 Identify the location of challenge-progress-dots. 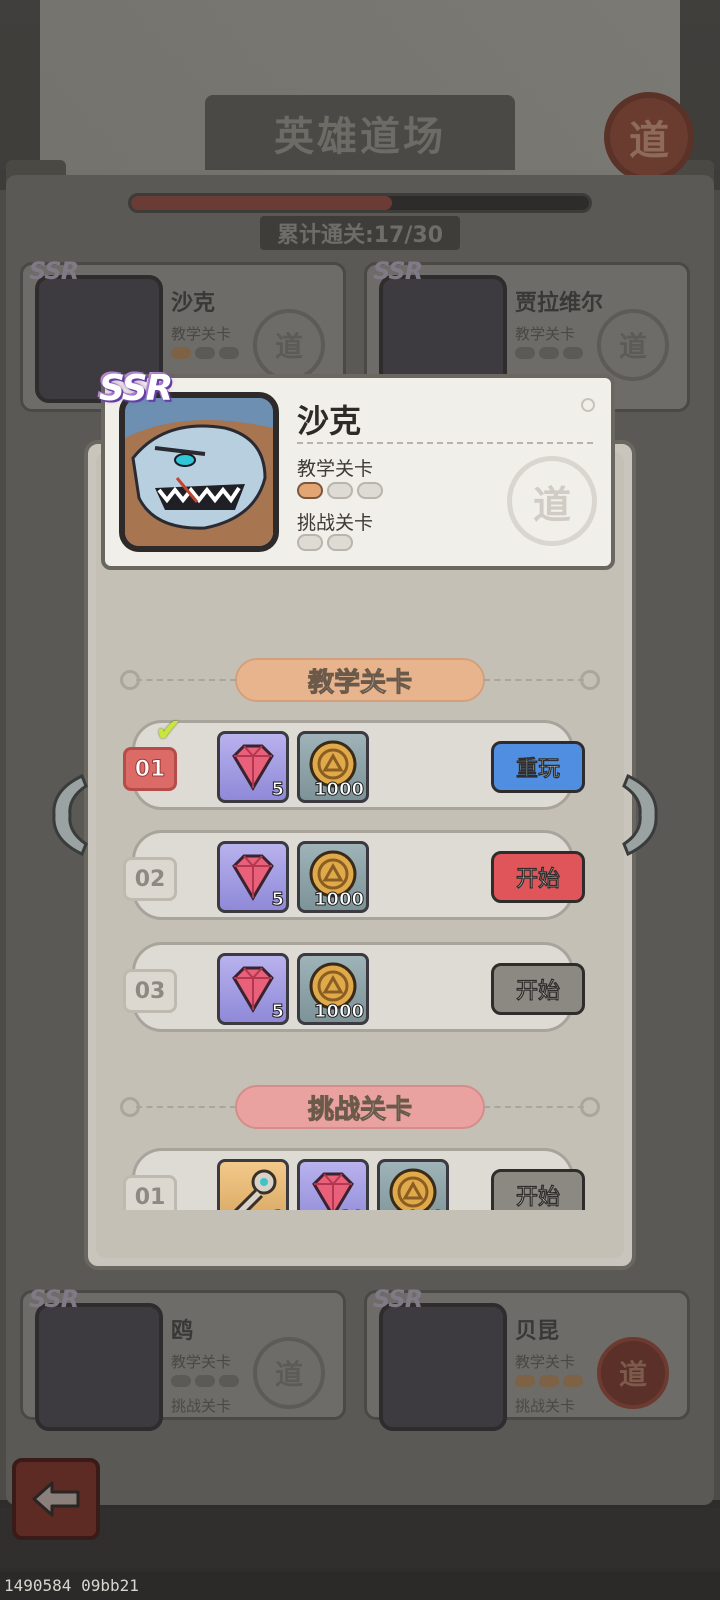
(325, 542).